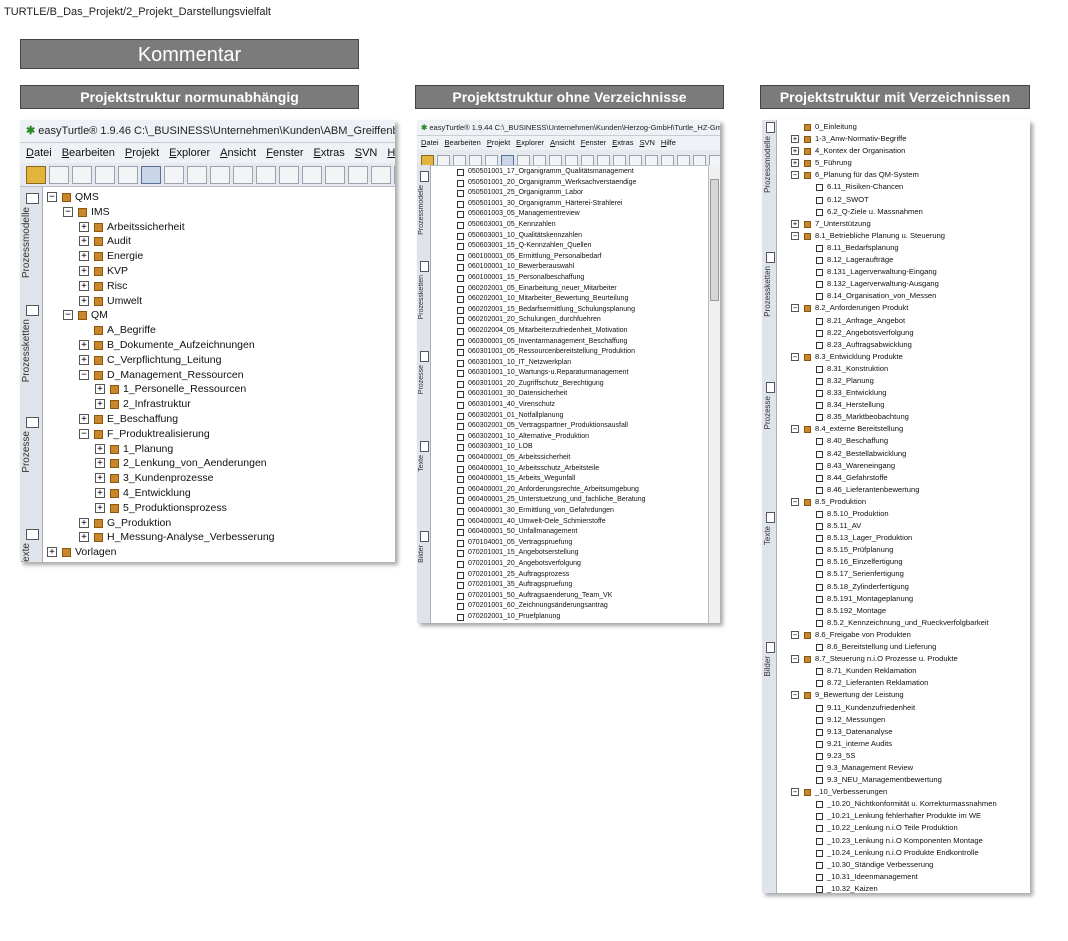 The height and width of the screenshot is (941, 1068). I want to click on side-tab-prozessketten: Prozessketten, so click(421, 297).